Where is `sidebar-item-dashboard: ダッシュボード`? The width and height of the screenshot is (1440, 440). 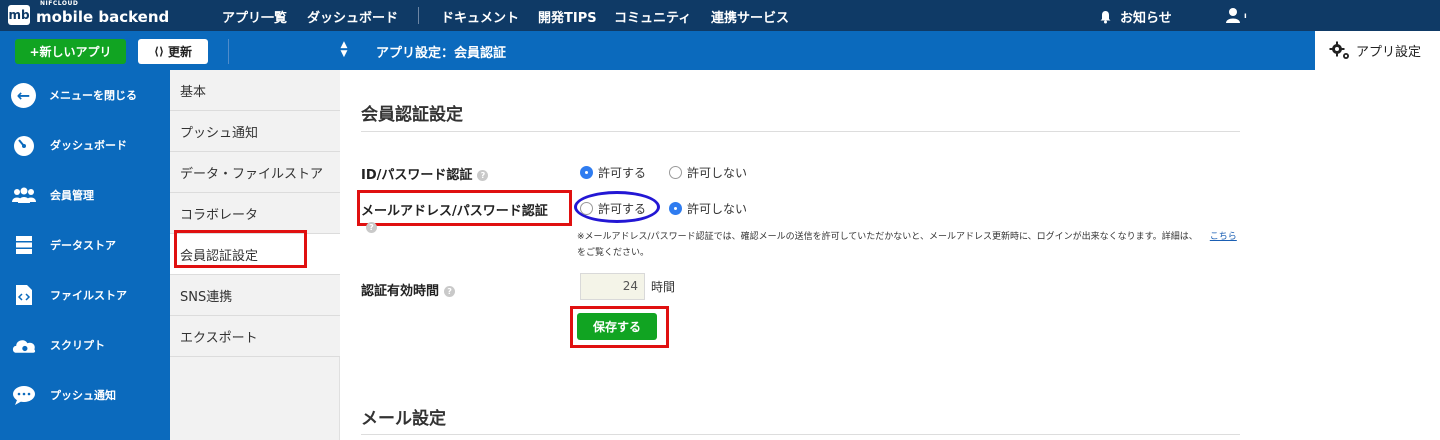
sidebar-item-dashboard: ダッシュボード is located at coordinates (85, 145).